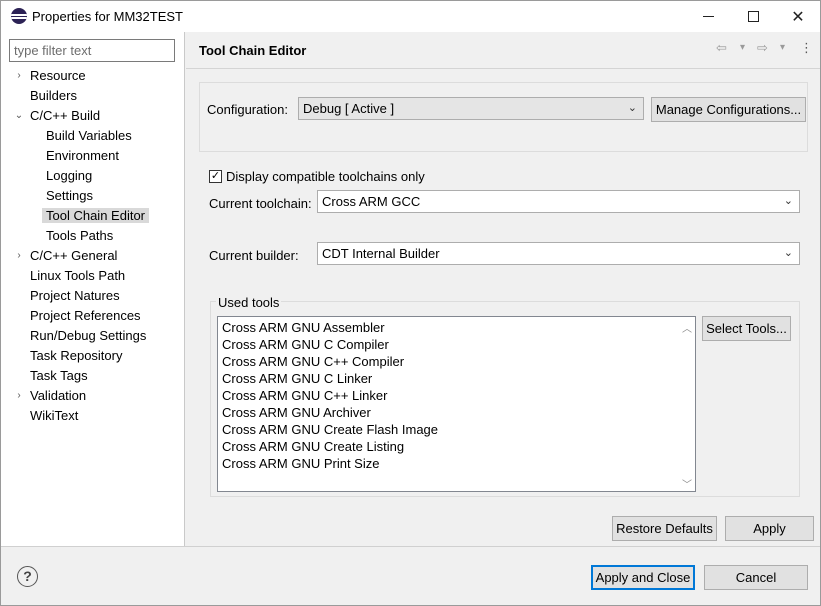 Image resolution: width=821 pixels, height=606 pixels. What do you see at coordinates (313, 361) in the screenshot?
I see `list-item: Cross ARM GNU C++ Compiler` at bounding box center [313, 361].